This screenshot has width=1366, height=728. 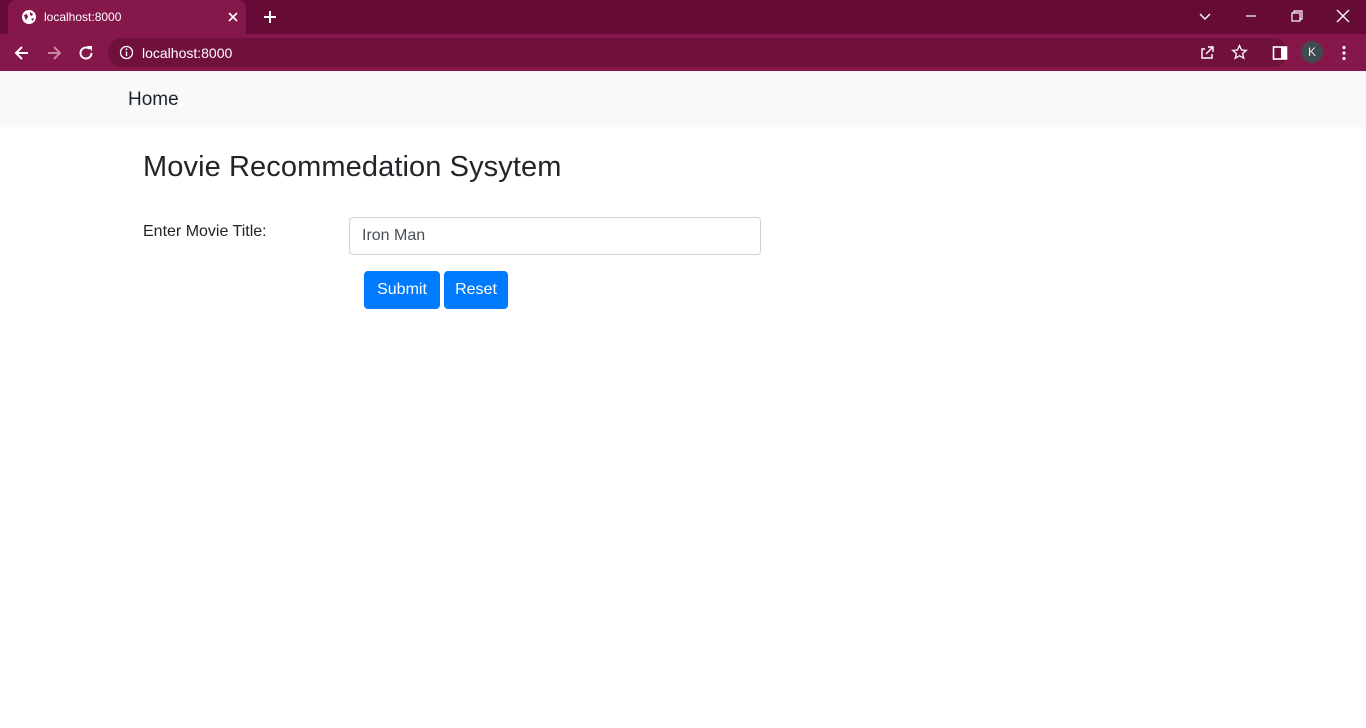 I want to click on restore-icon, so click(x=1297, y=16).